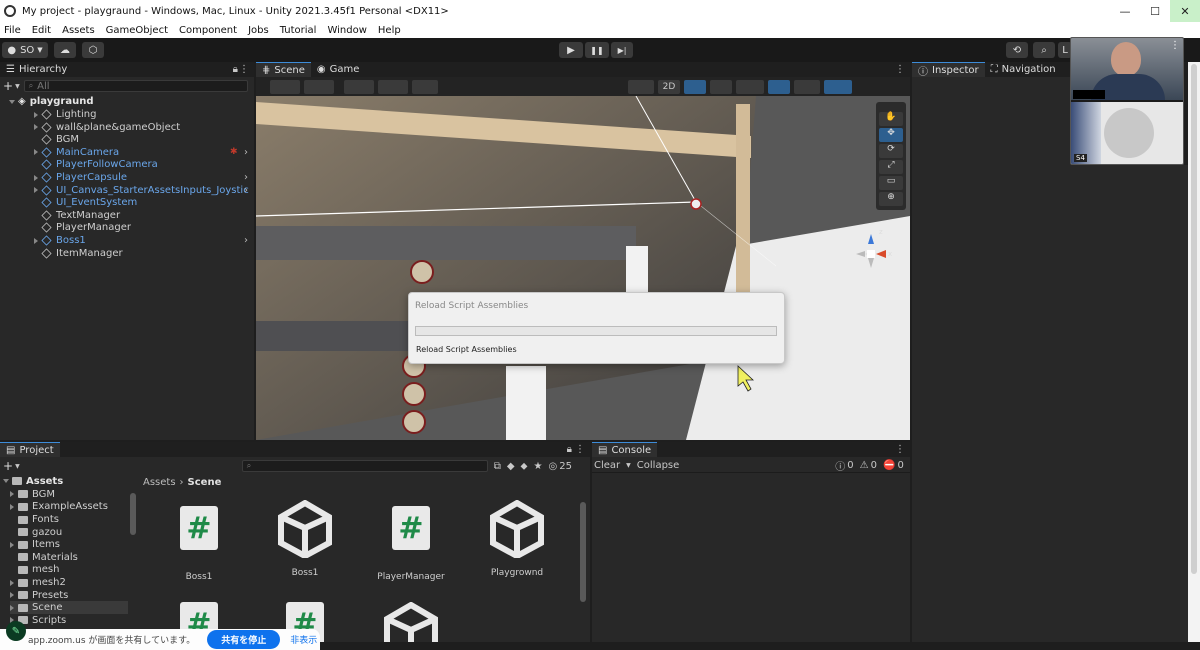 The image size is (1200, 650). What do you see at coordinates (864, 465) in the screenshot?
I see `warning-filter-icon: ⚠` at bounding box center [864, 465].